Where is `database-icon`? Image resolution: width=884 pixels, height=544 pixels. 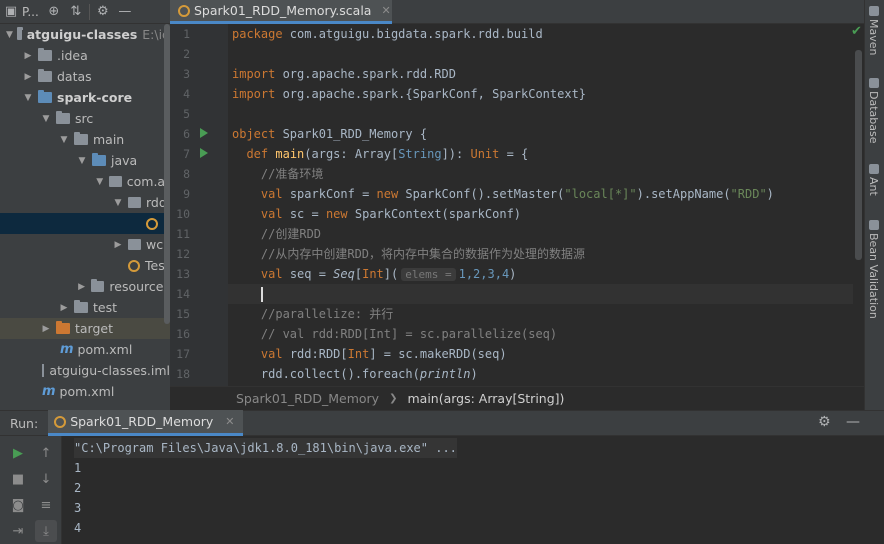
database-icon is located at coordinates (873, 83).